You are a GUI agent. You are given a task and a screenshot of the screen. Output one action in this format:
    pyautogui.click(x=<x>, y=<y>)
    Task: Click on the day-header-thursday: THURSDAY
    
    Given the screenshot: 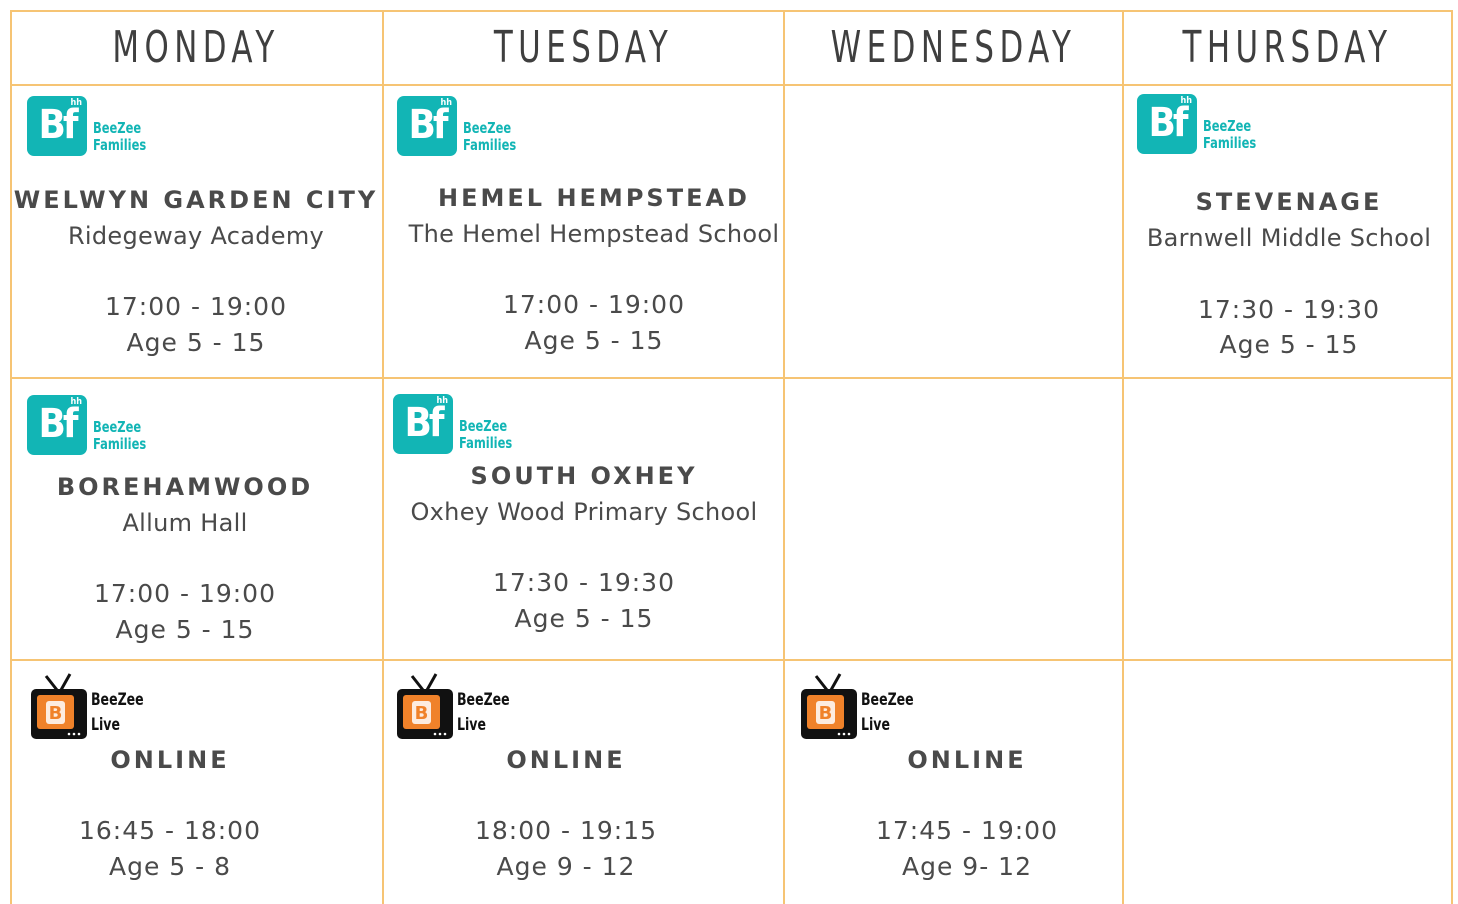 What is the action you would take?
    pyautogui.click(x=1287, y=47)
    